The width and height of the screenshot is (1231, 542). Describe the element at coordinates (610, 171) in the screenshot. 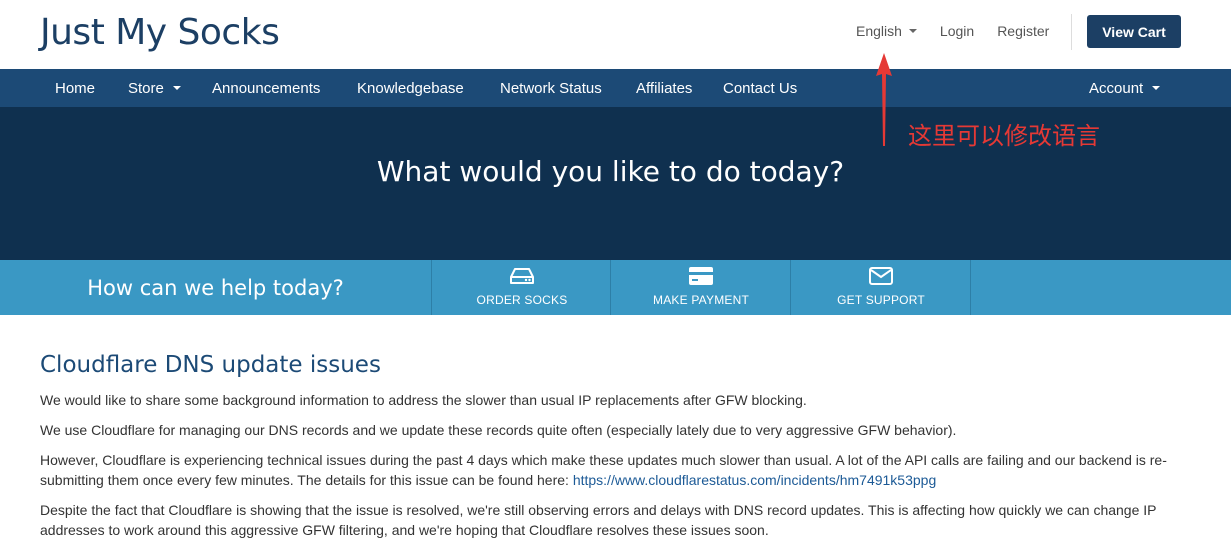

I see `hero-title: What would you like to do today?` at that location.